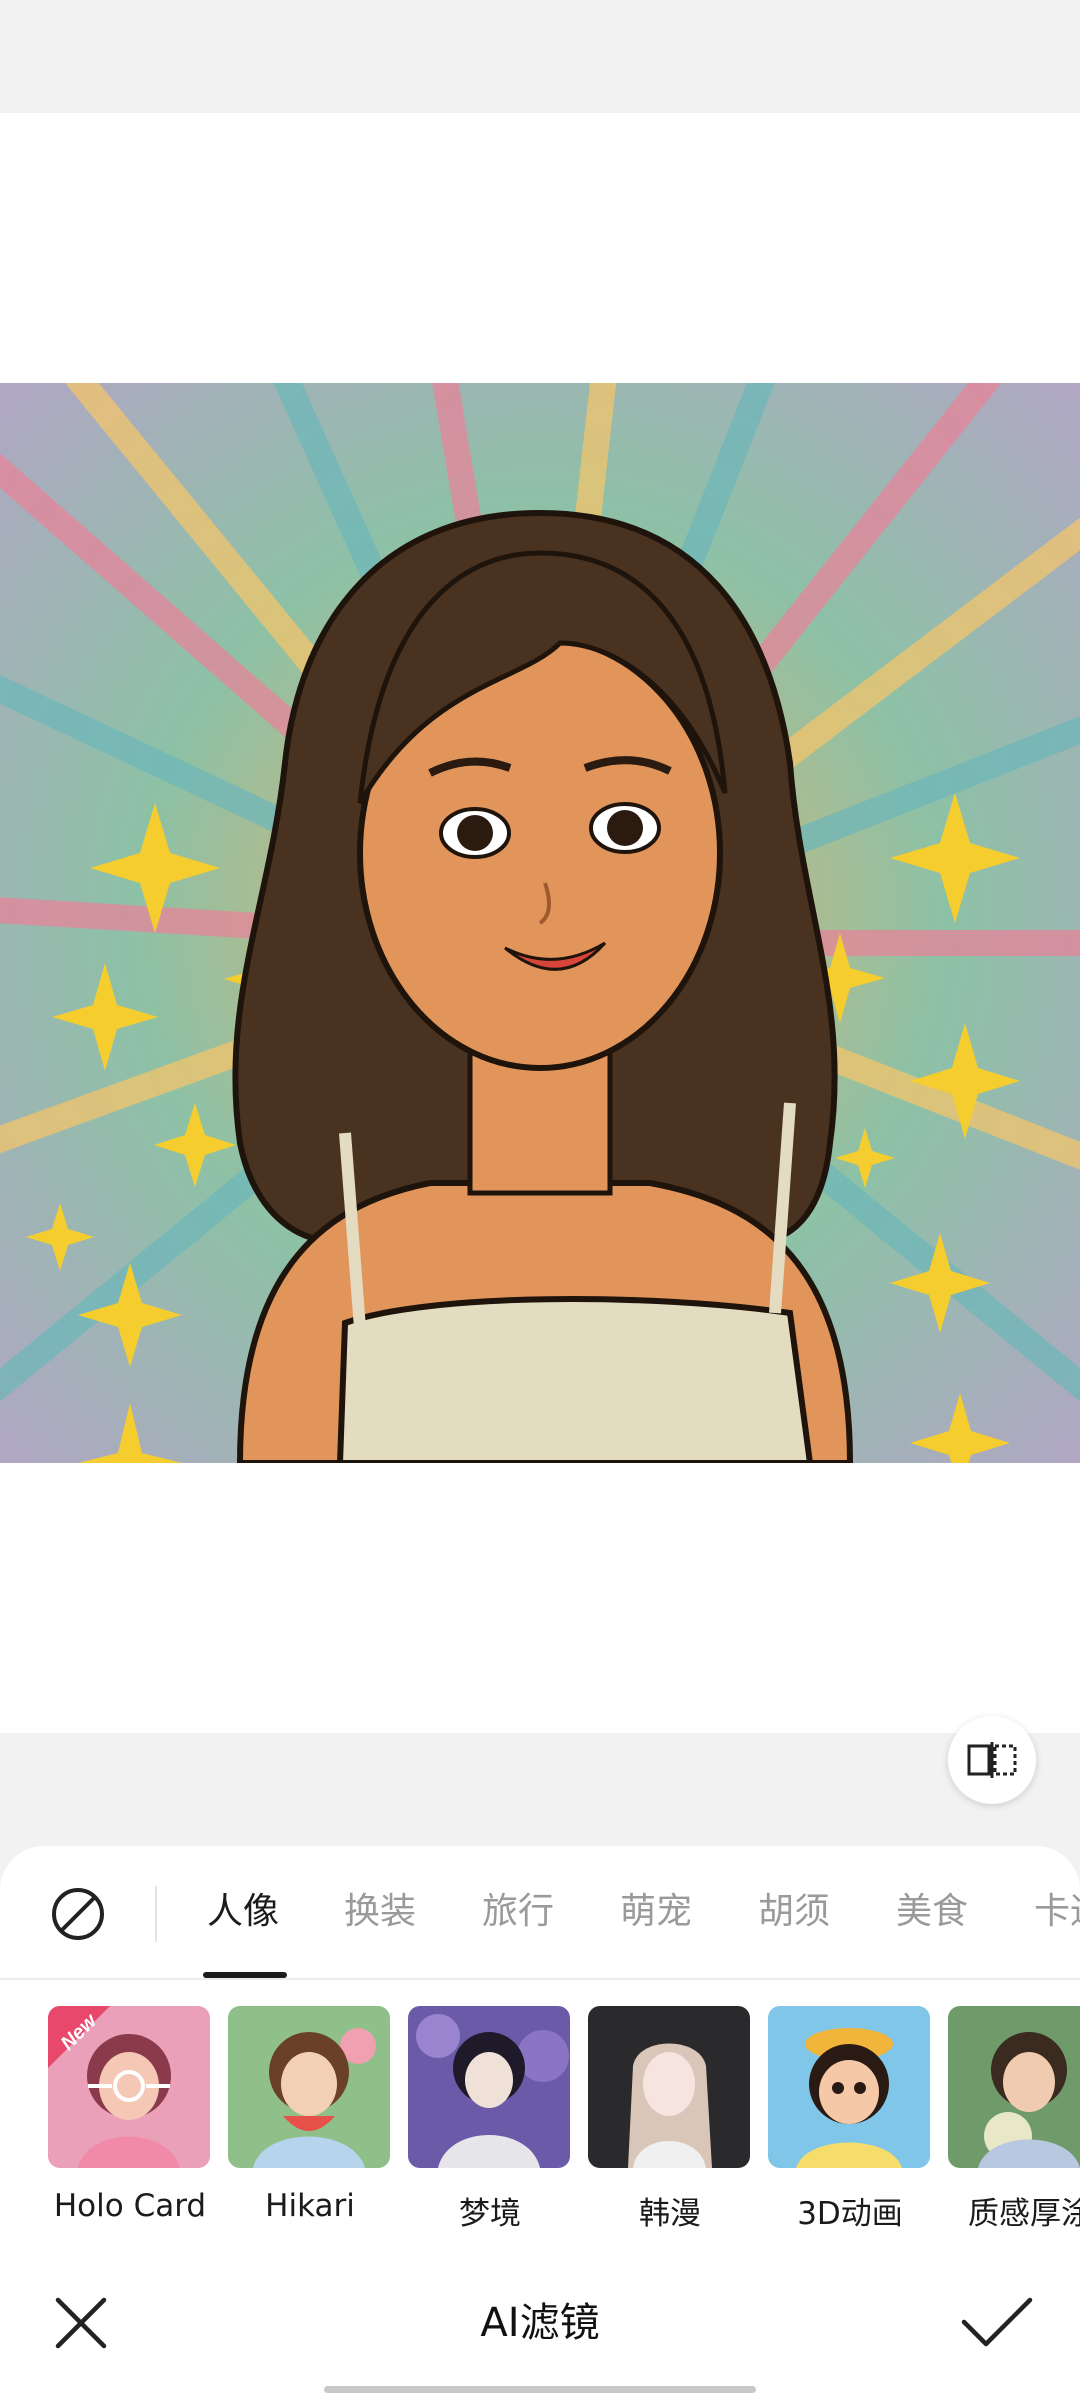  What do you see at coordinates (243, 1912) in the screenshot?
I see `tab-portrait: 人像` at bounding box center [243, 1912].